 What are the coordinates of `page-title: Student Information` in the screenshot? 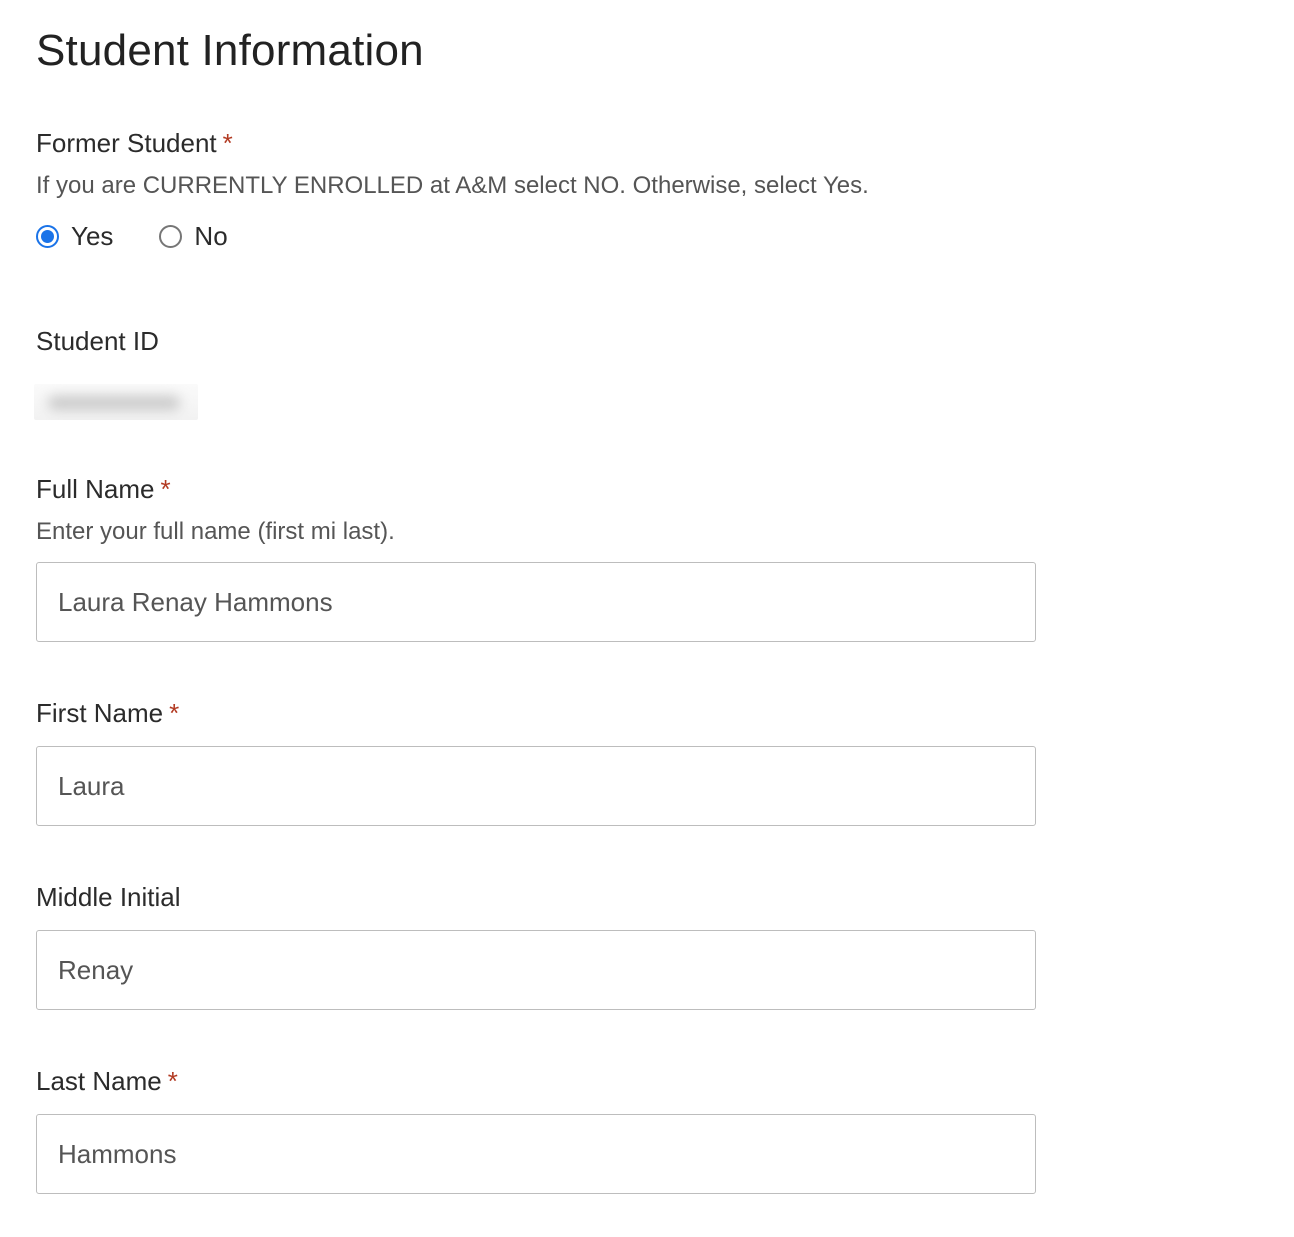 It's located at (230, 50).